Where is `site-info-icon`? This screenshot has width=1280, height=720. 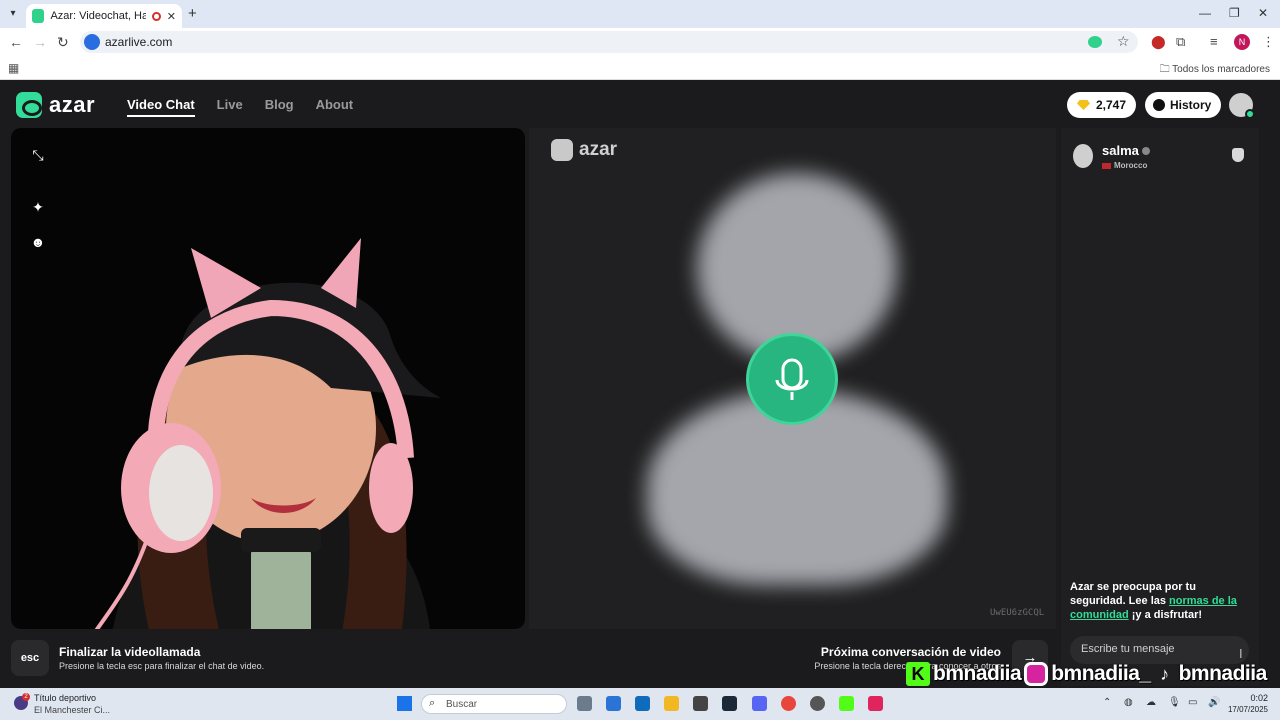 site-info-icon is located at coordinates (92, 42).